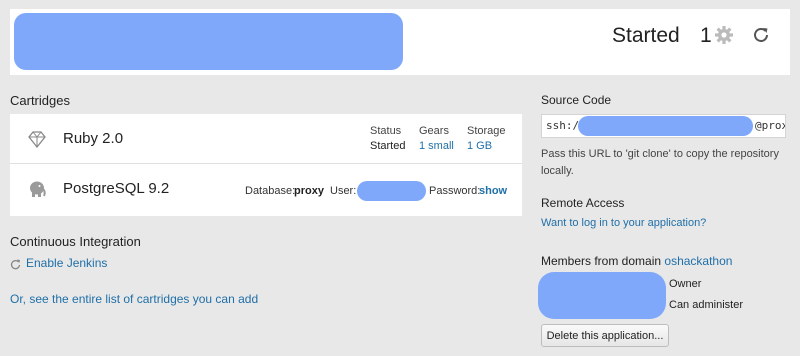  Describe the element at coordinates (436, 146) in the screenshot. I see `gears-value-link: 1 small` at that location.